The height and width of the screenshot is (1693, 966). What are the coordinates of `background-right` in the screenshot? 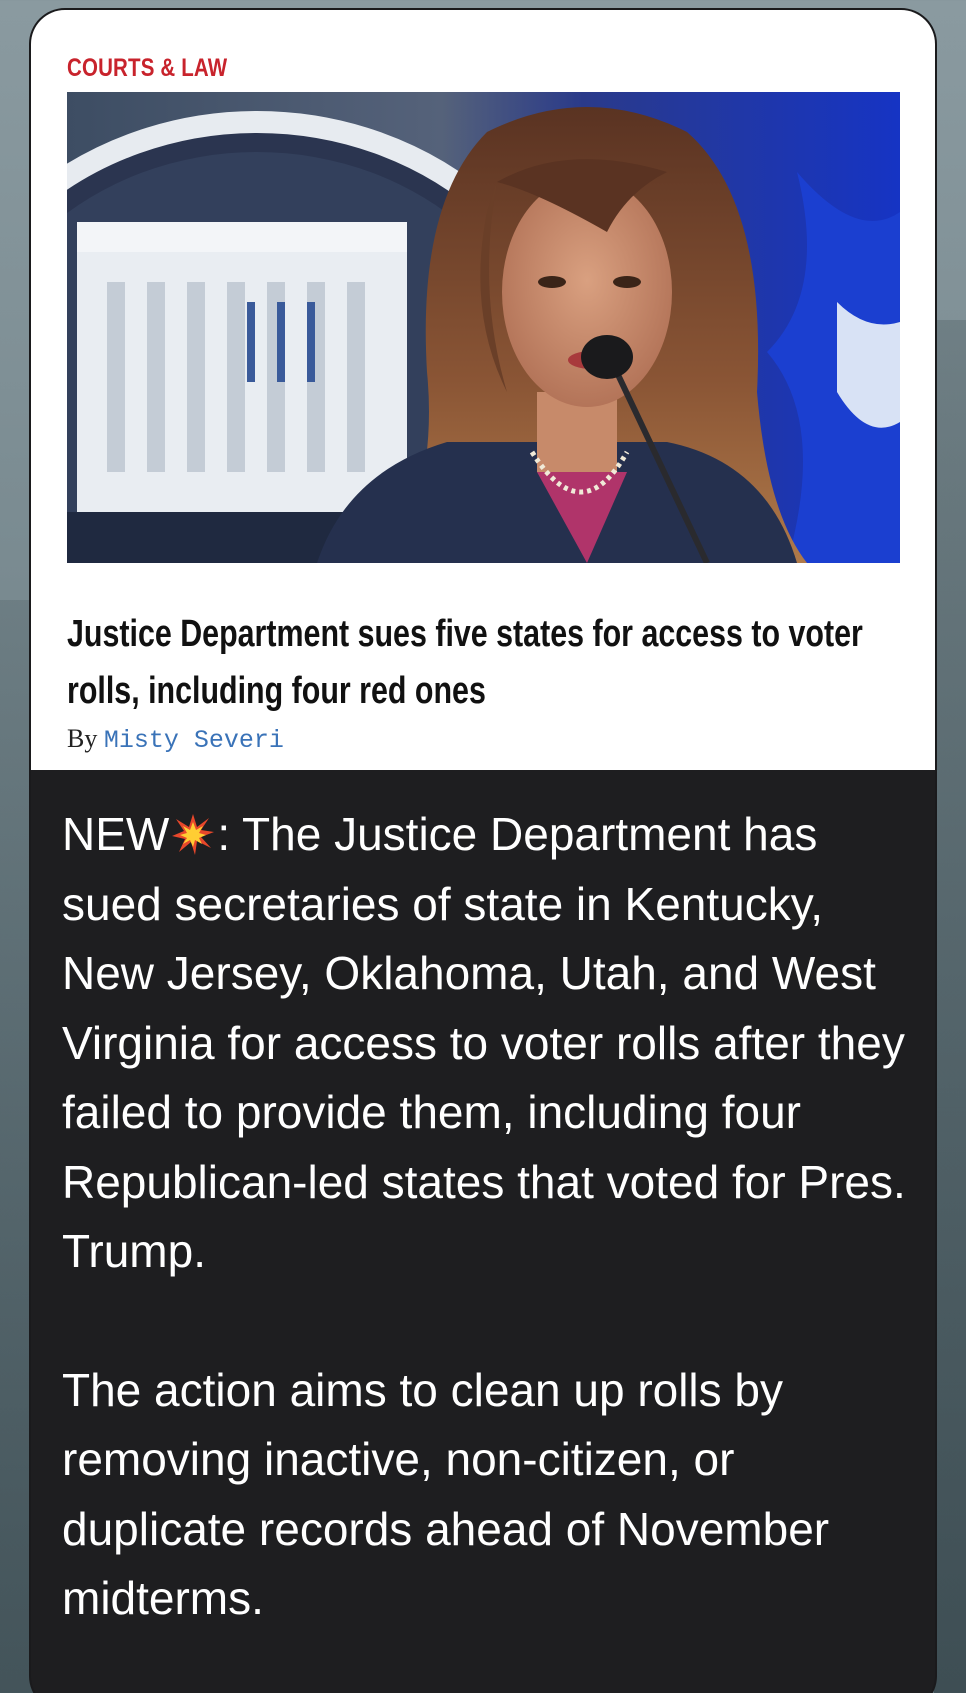 It's located at (950, 1006).